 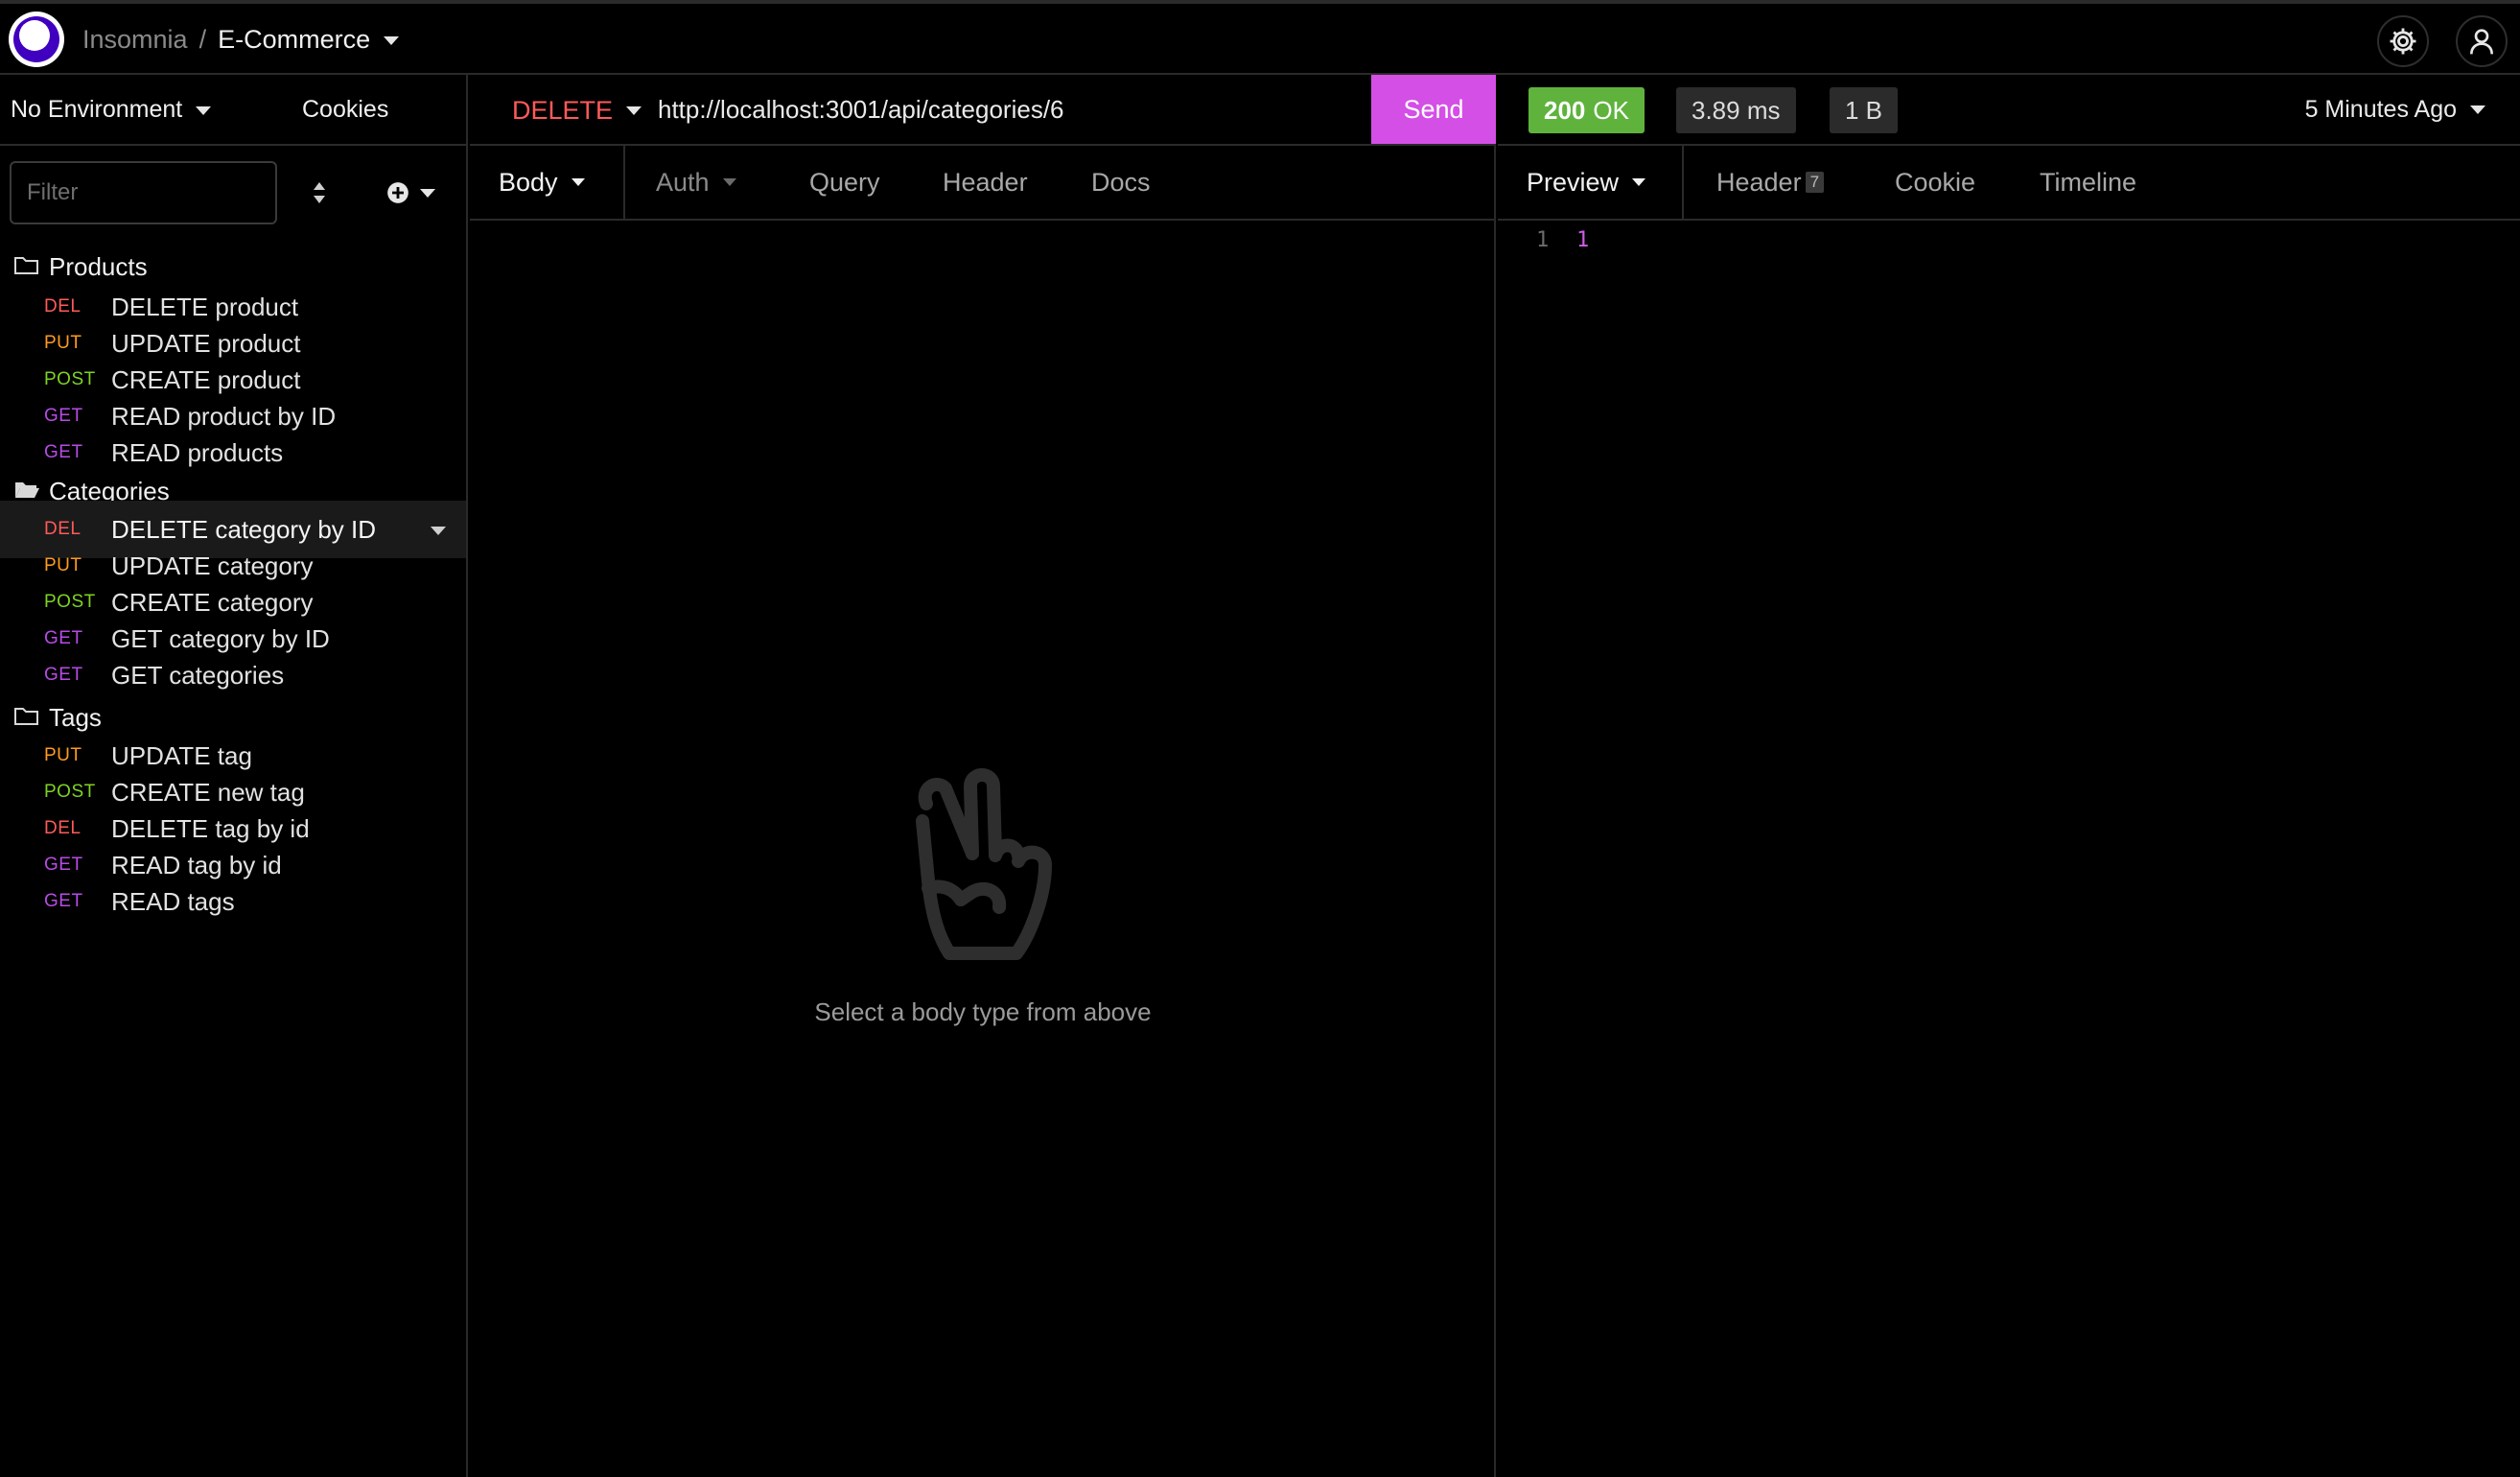 What do you see at coordinates (844, 183) in the screenshot?
I see `tab-query: Query` at bounding box center [844, 183].